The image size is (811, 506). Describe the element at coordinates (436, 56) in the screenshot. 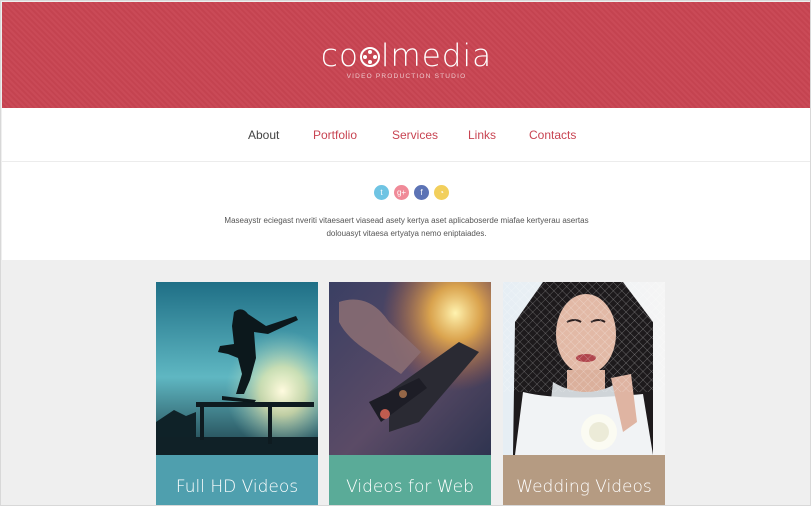

I see `logo-text-end: lmedia` at that location.